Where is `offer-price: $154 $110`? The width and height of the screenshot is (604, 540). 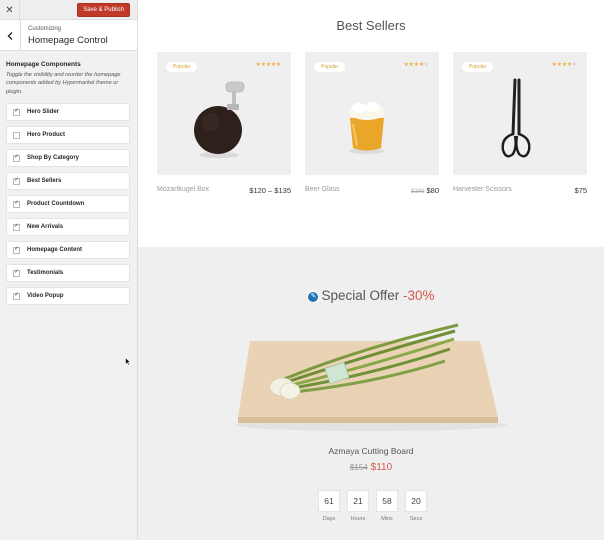
offer-price: $154 $110 is located at coordinates (371, 467).